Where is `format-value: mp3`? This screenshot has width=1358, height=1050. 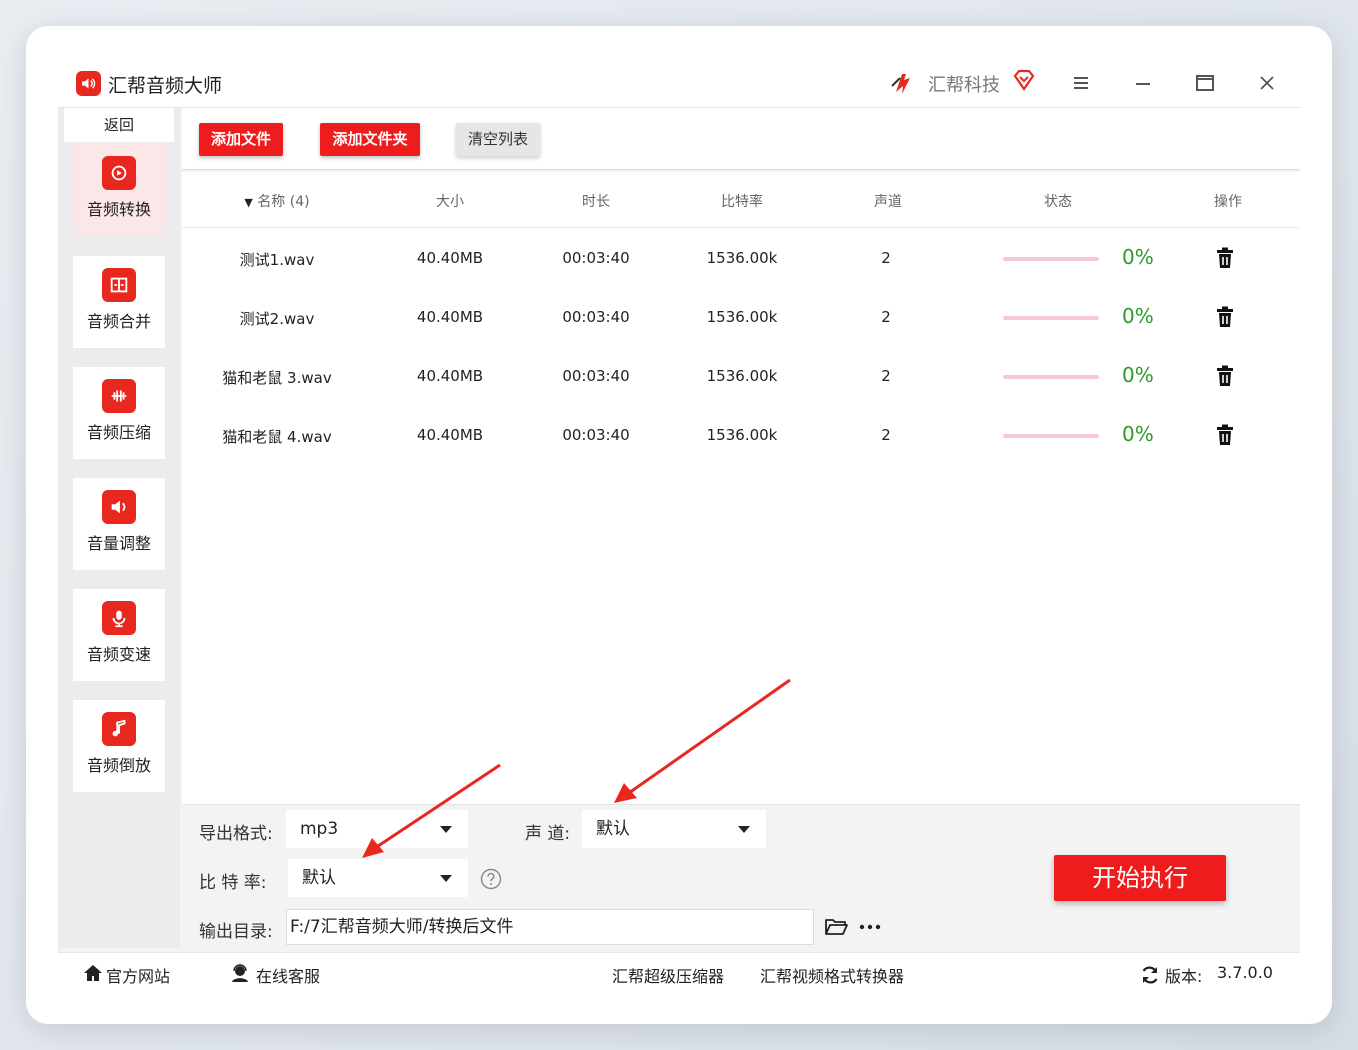 format-value: mp3 is located at coordinates (319, 829).